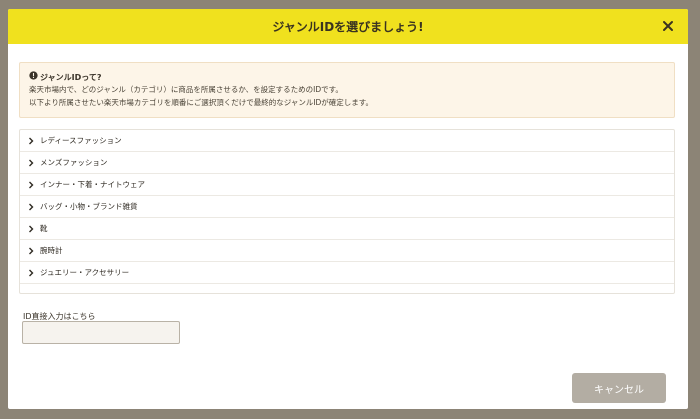  I want to click on genre-label: 靴, so click(44, 228).